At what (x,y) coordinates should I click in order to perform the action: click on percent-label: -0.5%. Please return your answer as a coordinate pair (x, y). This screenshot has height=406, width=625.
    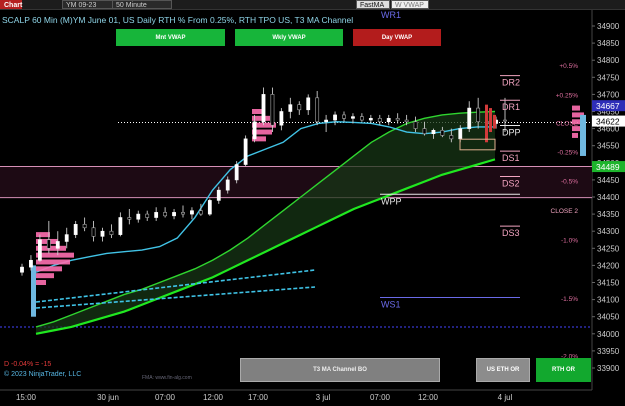
    Looking at the image, I should click on (569, 182).